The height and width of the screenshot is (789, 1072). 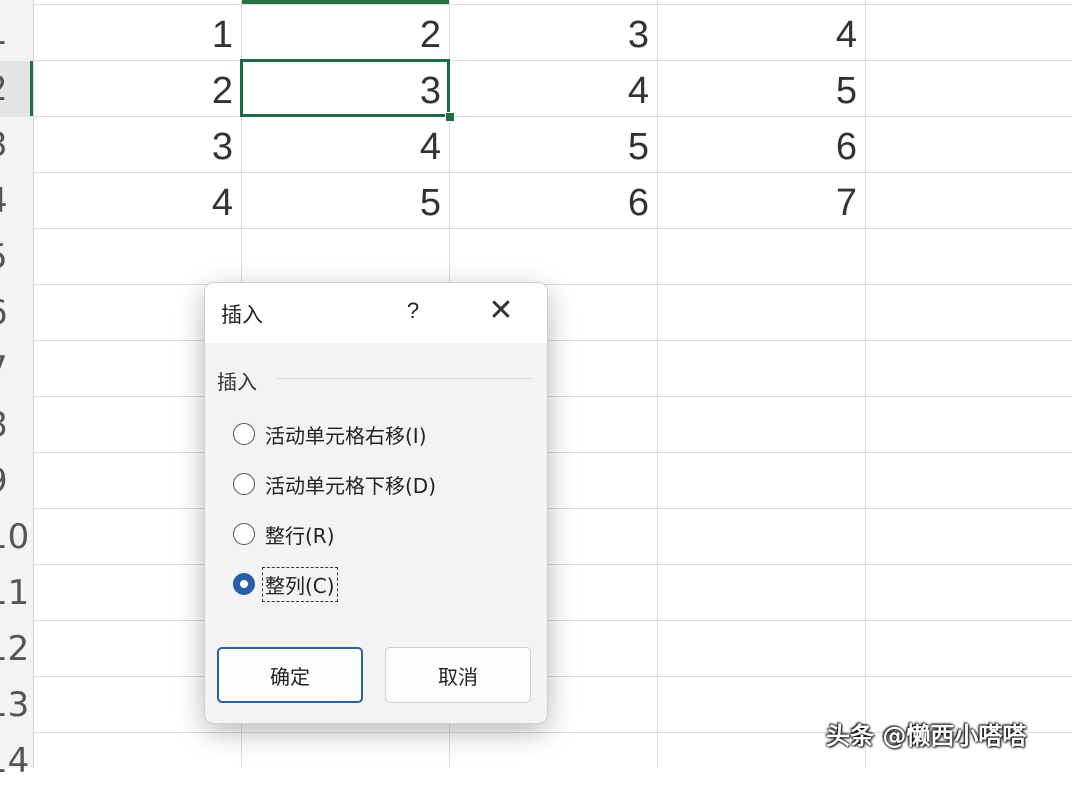 What do you see at coordinates (16, 705) in the screenshot?
I see `row-header-13: 13` at bounding box center [16, 705].